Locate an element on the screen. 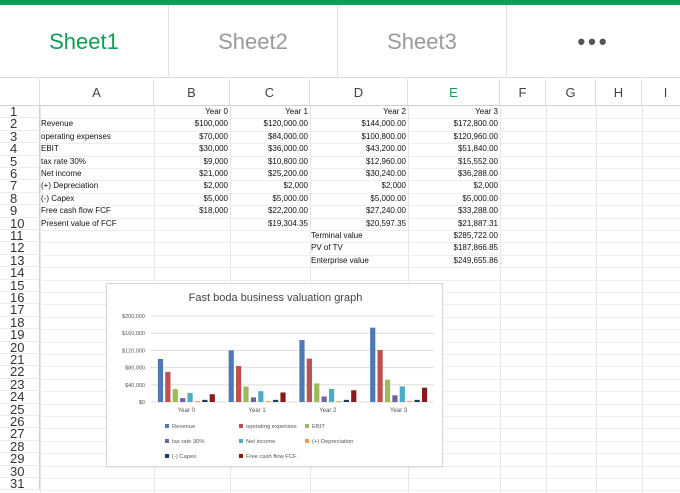  tab-sheet3: Sheet3 is located at coordinates (422, 41).